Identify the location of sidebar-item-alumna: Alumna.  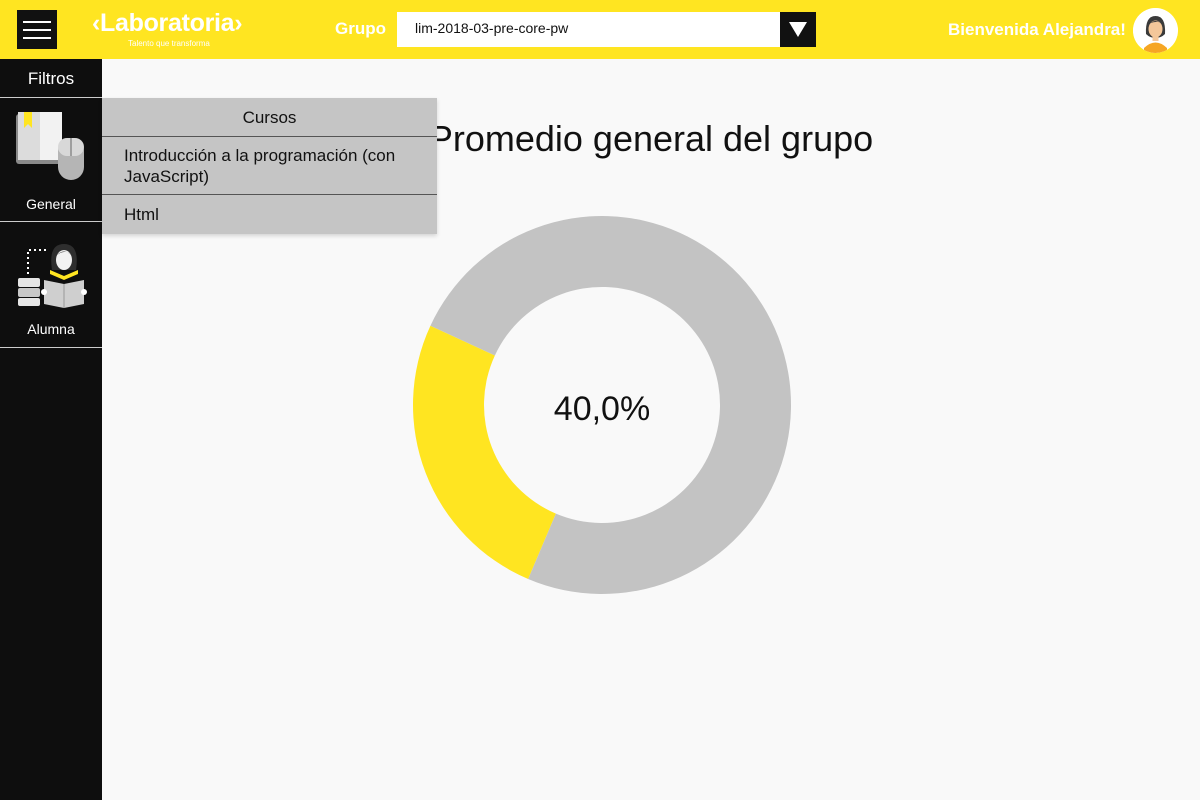
(51, 285).